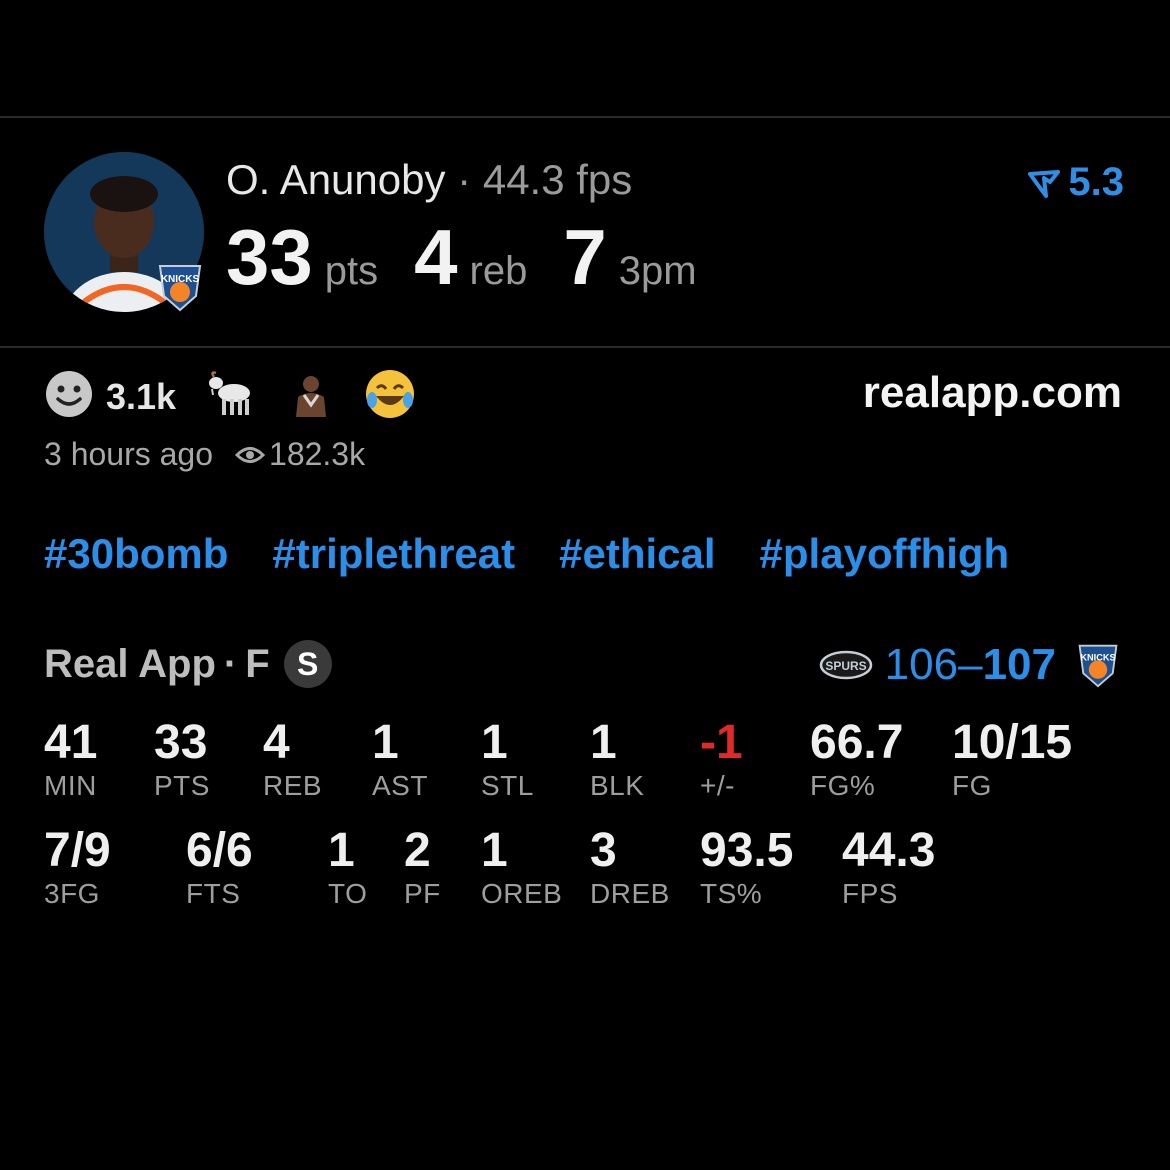  I want to click on box-stat-fg: 10/15 FG, so click(1012, 759).